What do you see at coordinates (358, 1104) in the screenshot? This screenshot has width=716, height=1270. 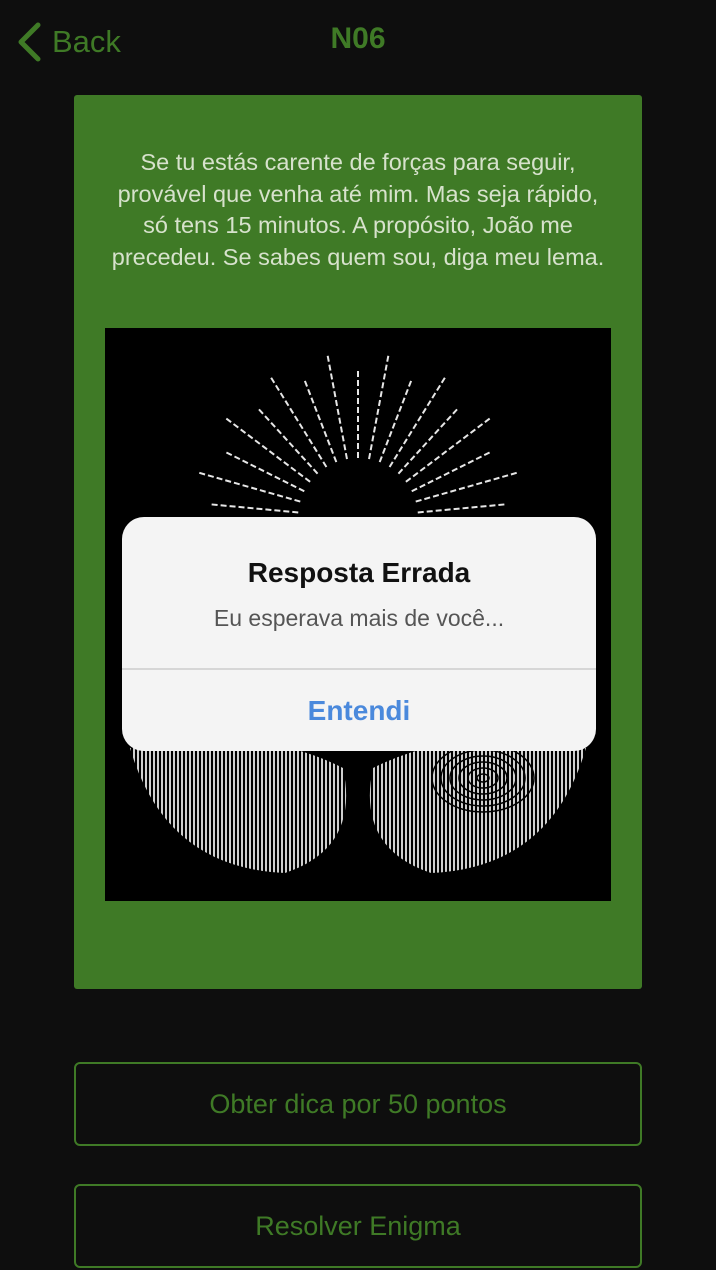 I see `hint-button: Obter dica por 50 pontos` at bounding box center [358, 1104].